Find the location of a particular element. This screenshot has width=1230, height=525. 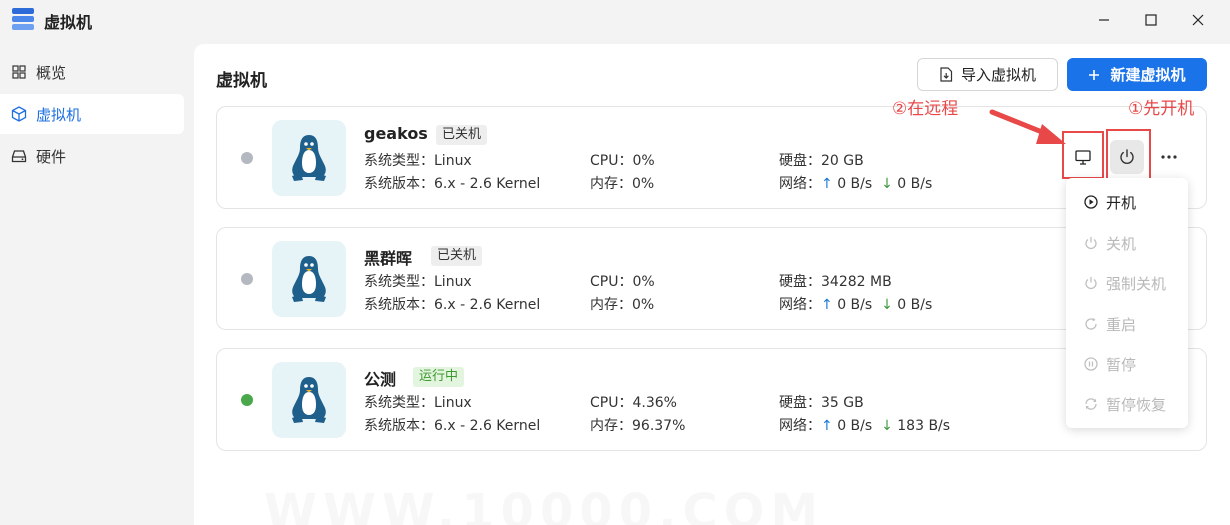

network-label: 网络： is located at coordinates (800, 184).